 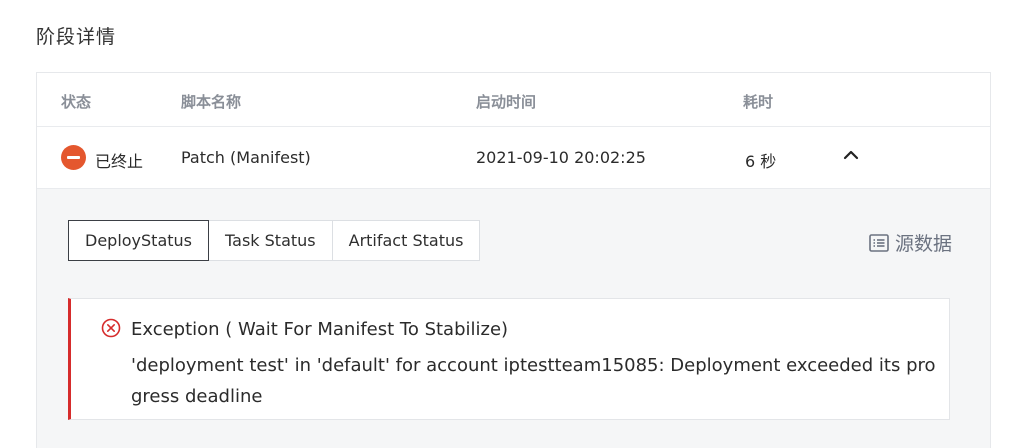 What do you see at coordinates (406, 240) in the screenshot?
I see `tab-artifact-status: Artifact Status` at bounding box center [406, 240].